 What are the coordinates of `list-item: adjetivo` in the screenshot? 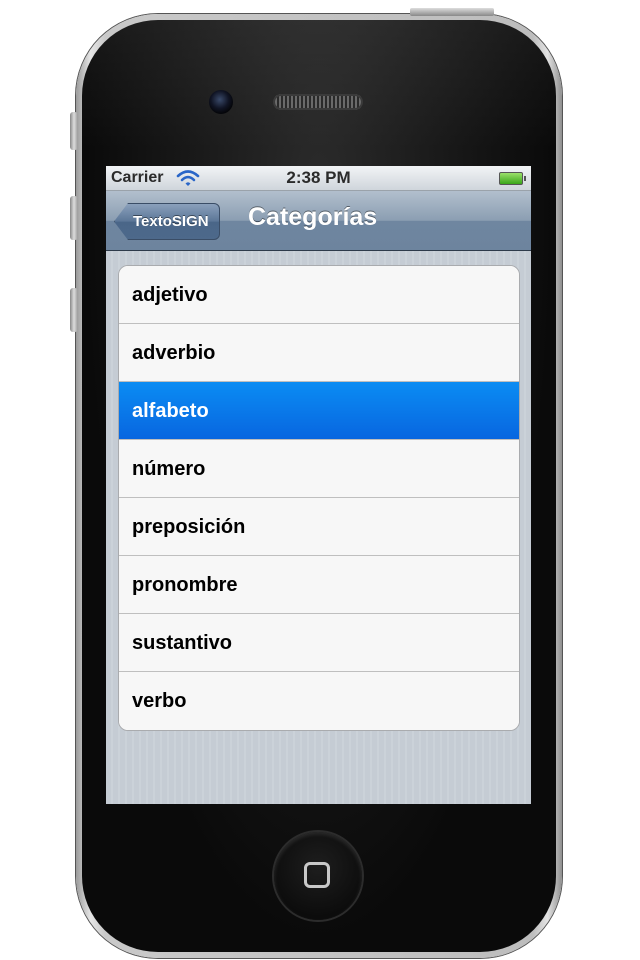 It's located at (319, 295).